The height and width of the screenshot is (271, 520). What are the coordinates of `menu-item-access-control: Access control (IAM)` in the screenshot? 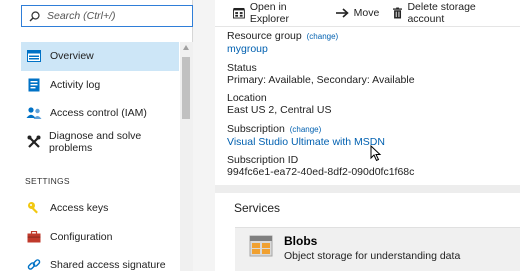 It's located at (100, 113).